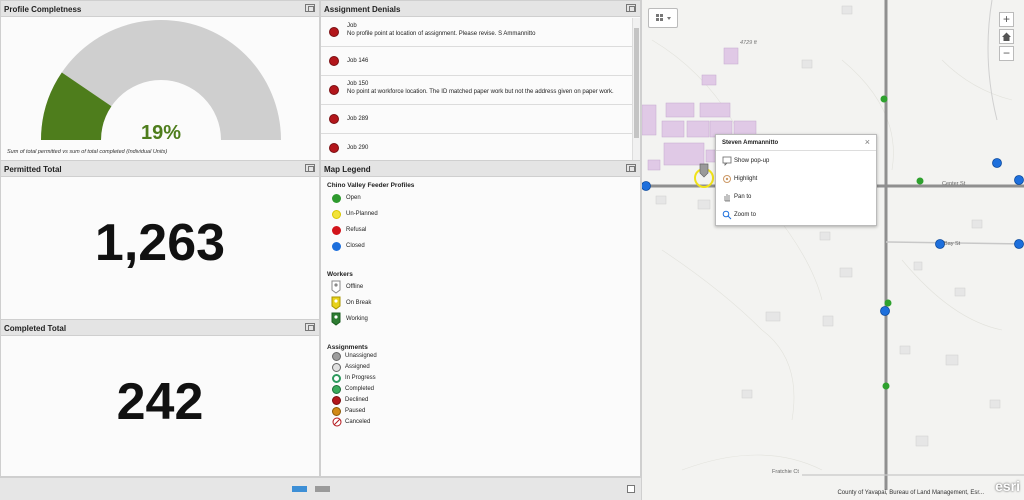 The height and width of the screenshot is (500, 1024). I want to click on panel-header: Permitted Total, so click(160, 169).